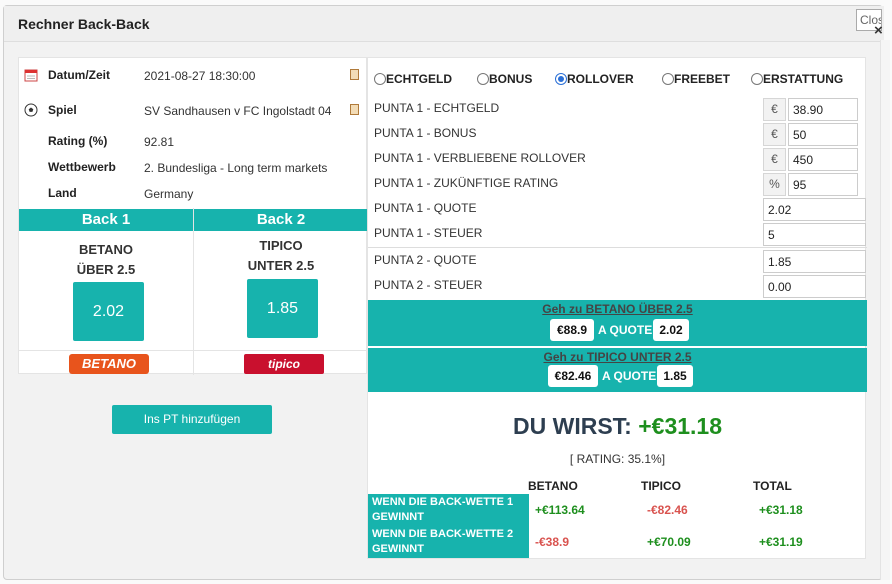 The image size is (892, 584). I want to click on dialog-title: Rechner Back-Back, so click(84, 24).